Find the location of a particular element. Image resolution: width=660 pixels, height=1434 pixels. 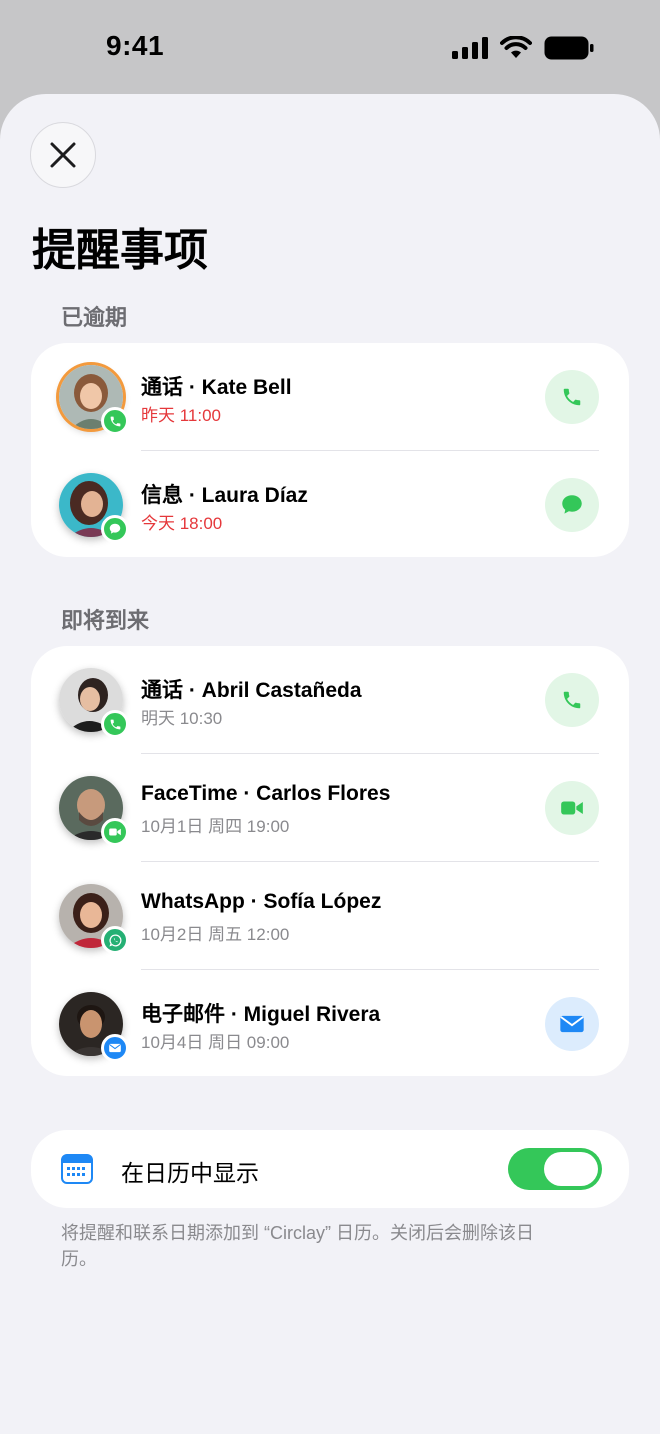

wifi-icon is located at coordinates (516, 47).